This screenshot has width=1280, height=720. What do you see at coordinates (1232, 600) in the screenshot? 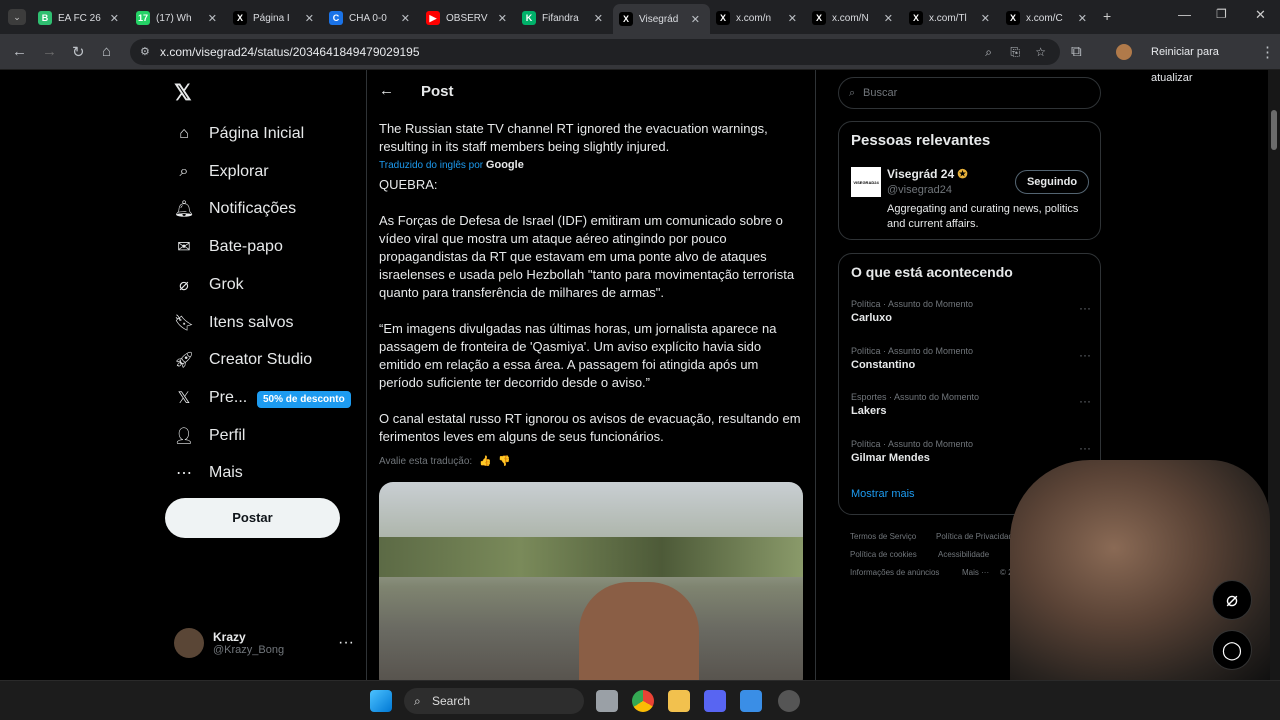
I see `grok-float-icon: ⌀` at bounding box center [1232, 600].